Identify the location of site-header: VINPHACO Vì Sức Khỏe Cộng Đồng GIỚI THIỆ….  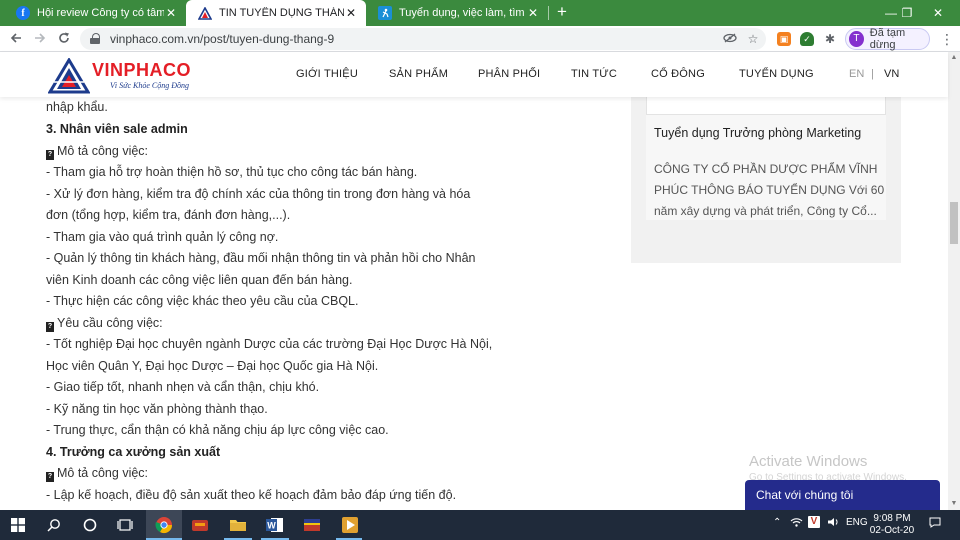
(474, 74).